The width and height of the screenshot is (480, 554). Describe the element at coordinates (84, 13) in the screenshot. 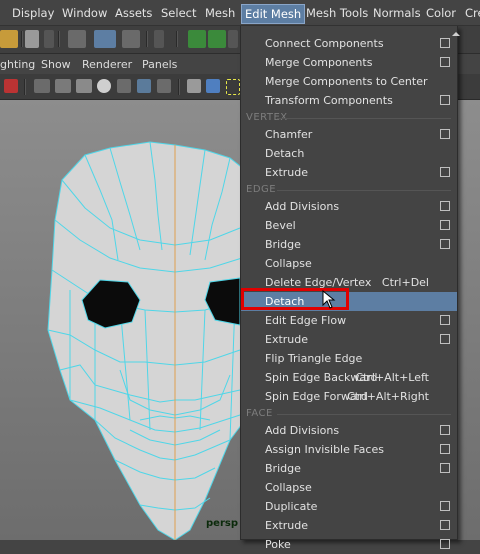

I see `menu-window: Window` at that location.